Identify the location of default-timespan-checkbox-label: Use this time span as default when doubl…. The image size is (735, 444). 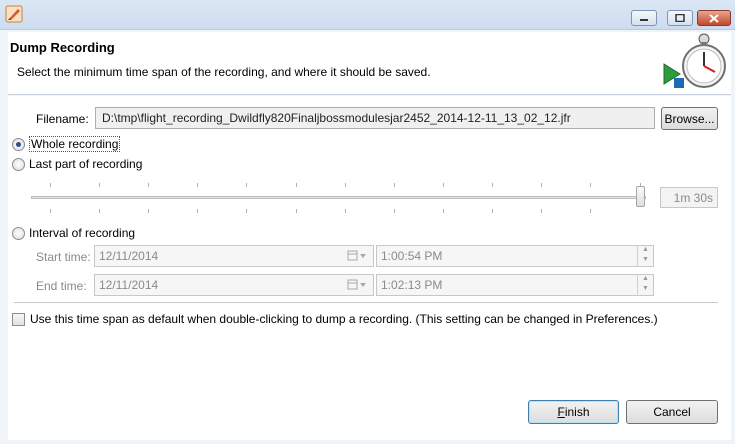
(344, 319).